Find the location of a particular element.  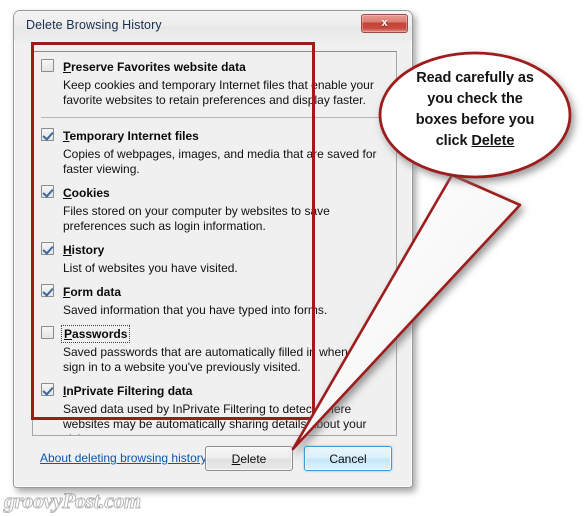

list-item-label-rest: emporary Internet files is located at coordinates (134, 136).